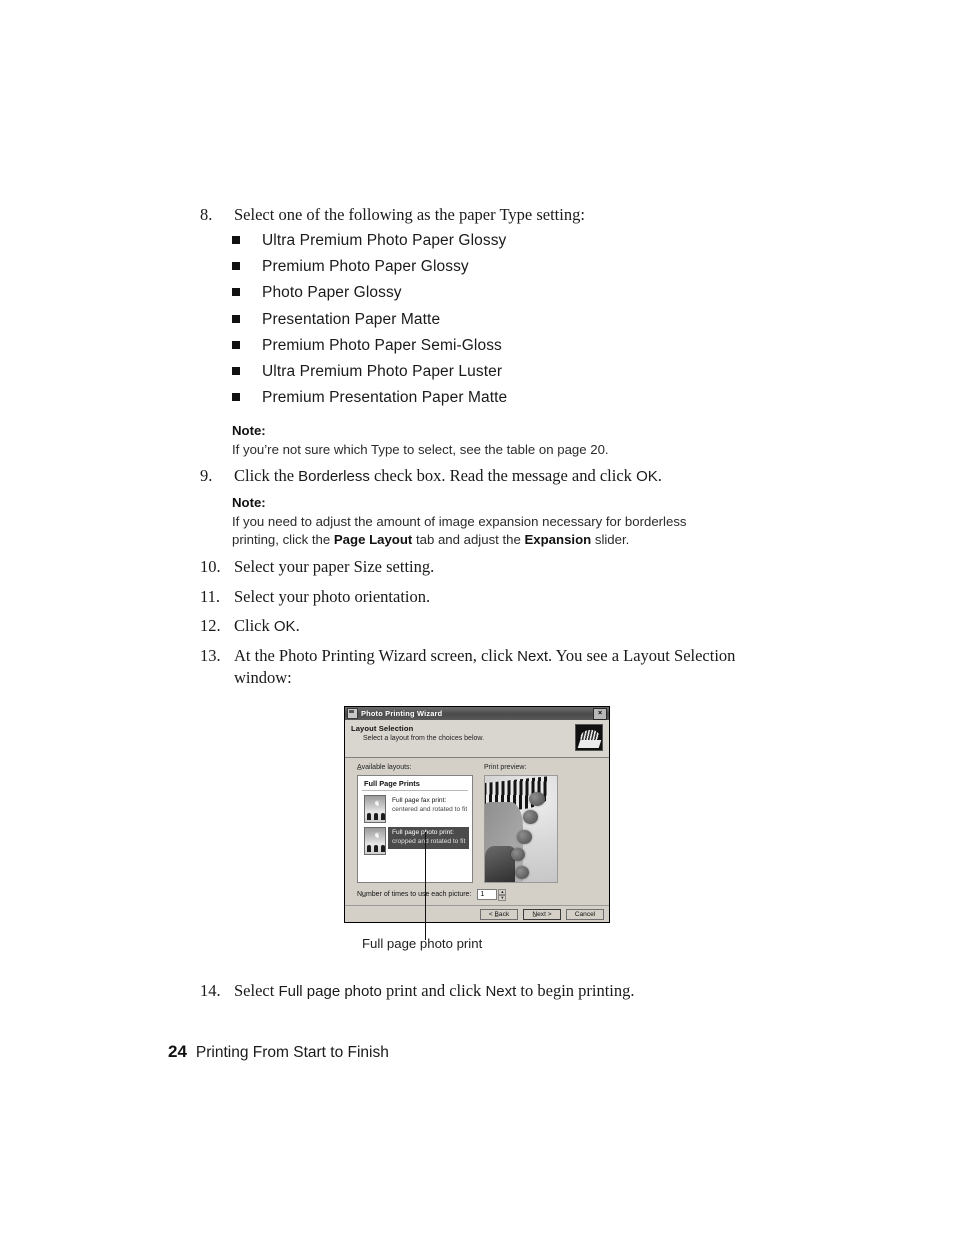 The width and height of the screenshot is (954, 1235). I want to click on layout-option-line-1: Full page fax print:, so click(419, 800).